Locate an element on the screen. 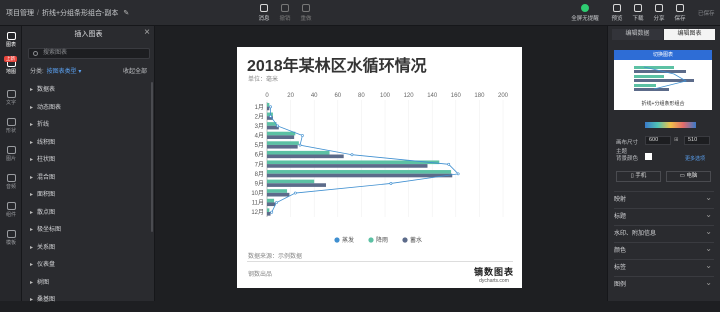 The width and height of the screenshot is (720, 312). rail-shape: 形状 is located at coordinates (11, 126).